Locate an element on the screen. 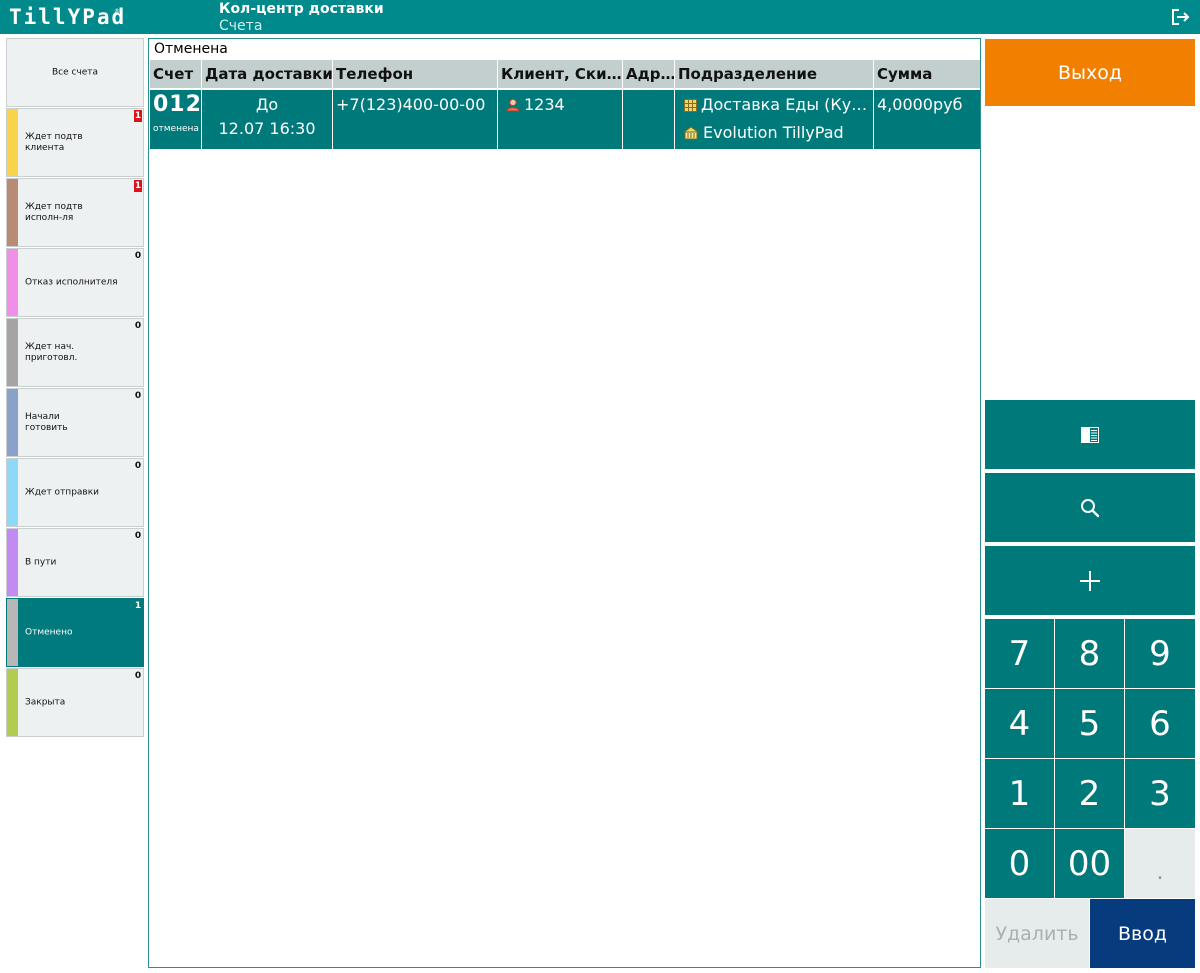 This screenshot has width=1200, height=973. sidebar-item-awaiting-dispatch: Ждет отправки 0 is located at coordinates (75, 492).